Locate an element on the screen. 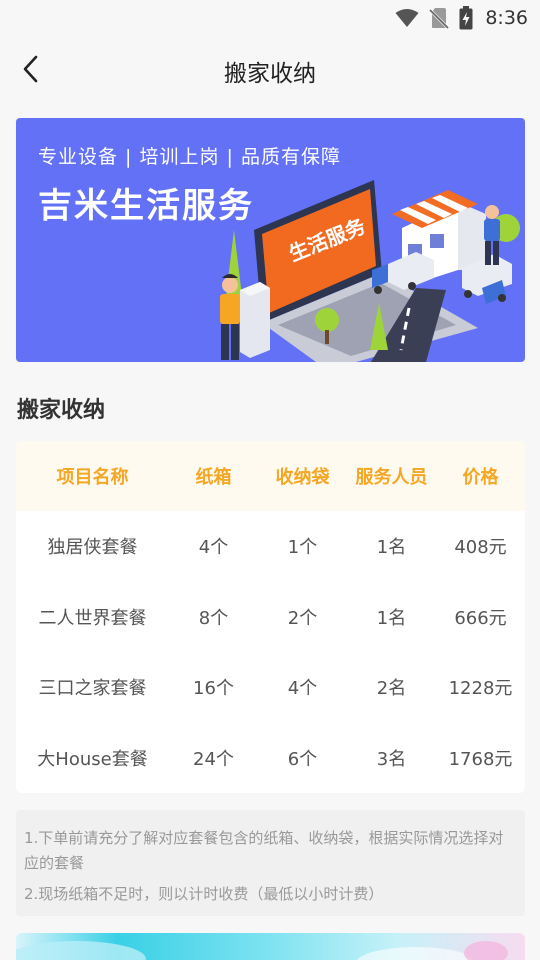 The width and height of the screenshot is (540, 960). header-name: 项目名称 is located at coordinates (92, 477).